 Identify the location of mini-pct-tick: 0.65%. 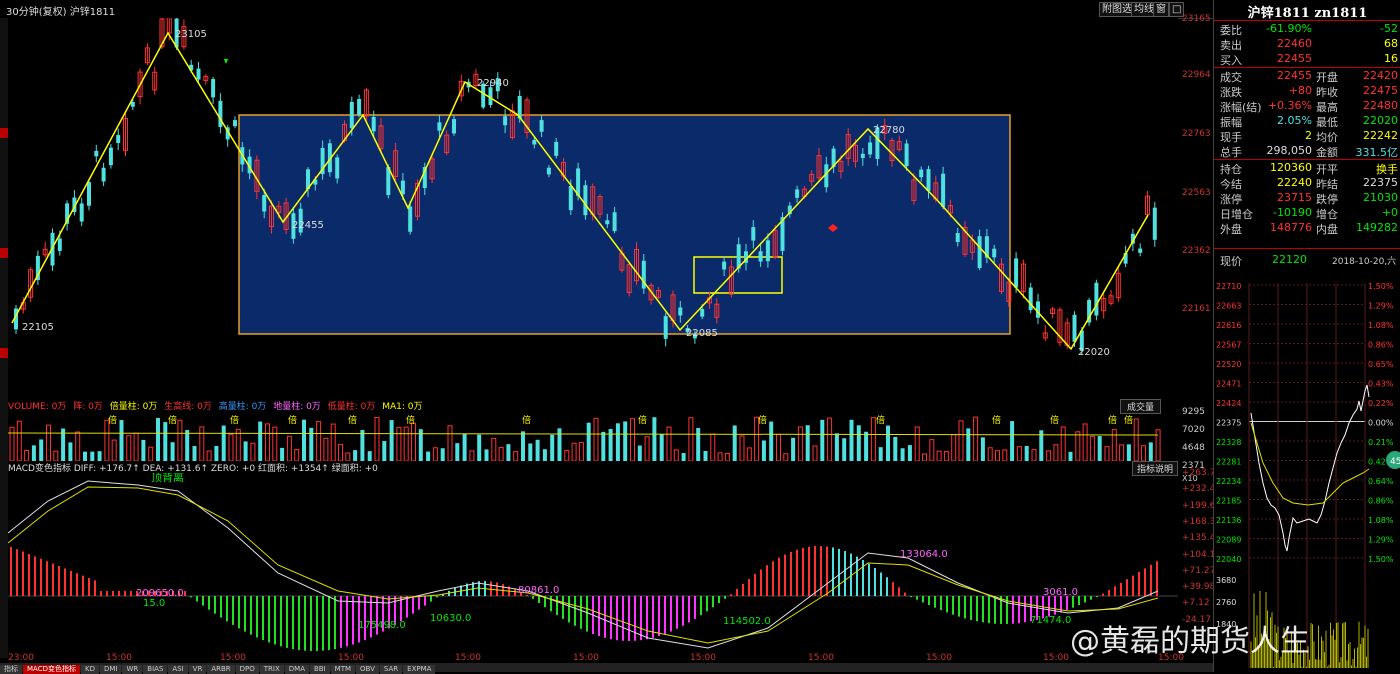
(1381, 364).